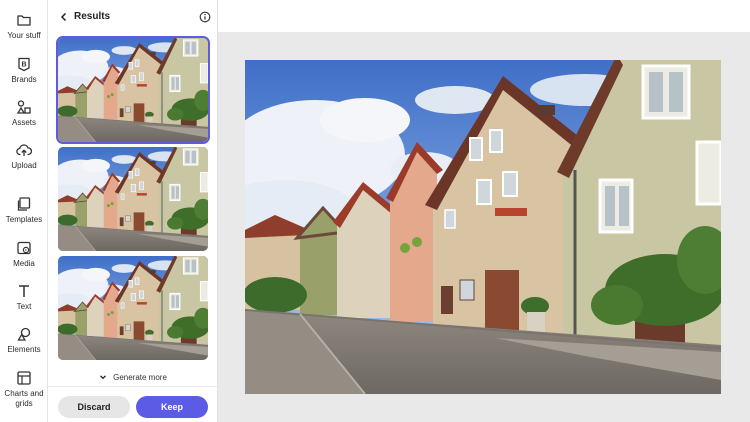 The width and height of the screenshot is (750, 422). I want to click on rail-item-upload: Upload, so click(24, 156).